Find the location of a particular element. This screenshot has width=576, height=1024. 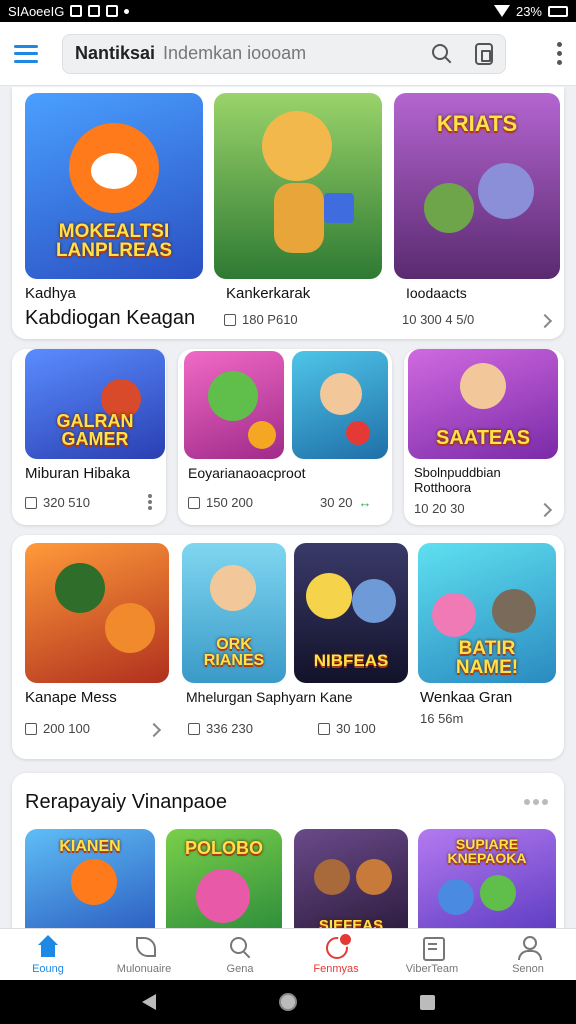

game-tile: BATIR NAME! Wenkaa Gran 16 56m is located at coordinates (487, 634).